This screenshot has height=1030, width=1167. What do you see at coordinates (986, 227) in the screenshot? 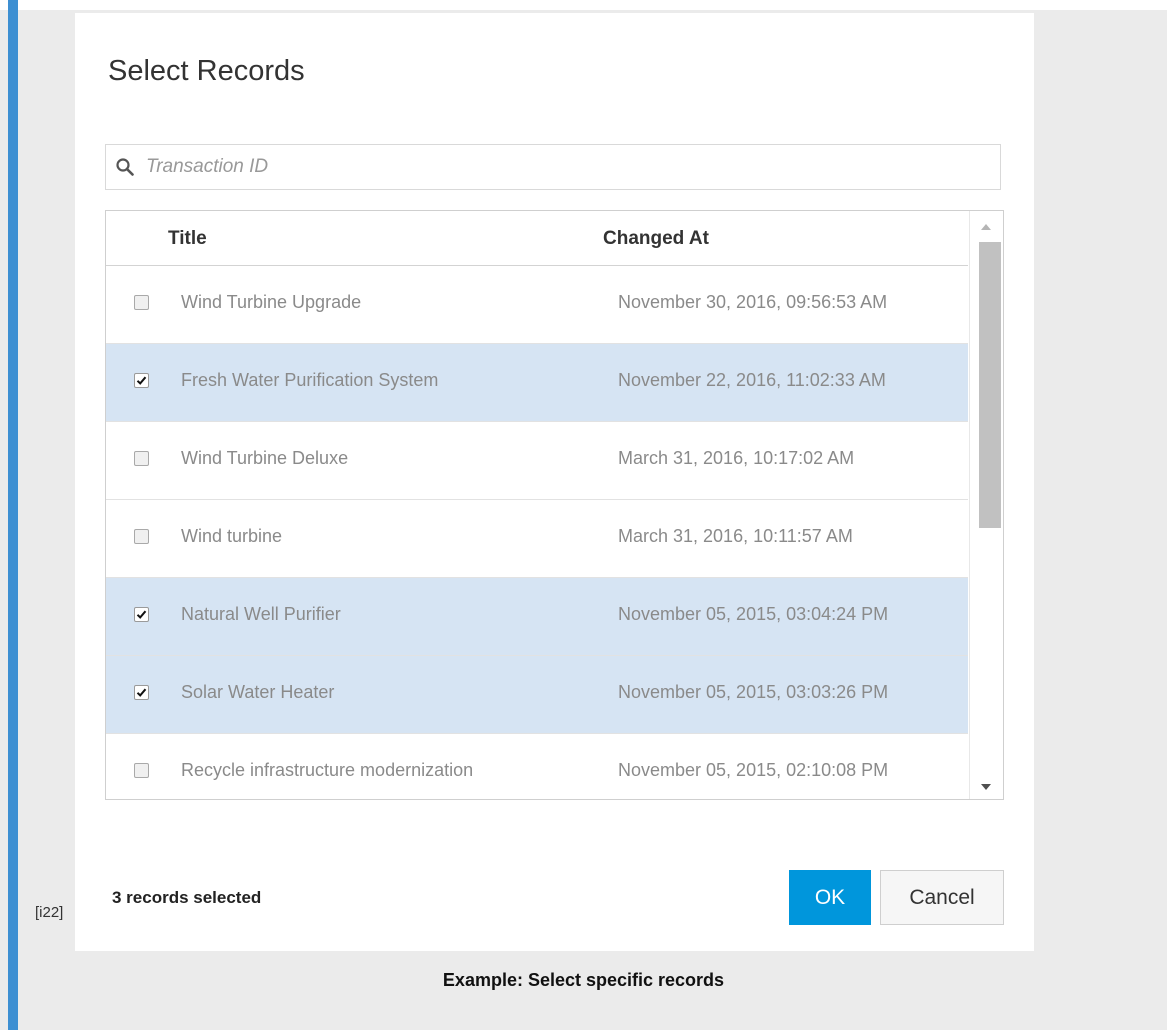
I see `chevron-up-icon` at bounding box center [986, 227].